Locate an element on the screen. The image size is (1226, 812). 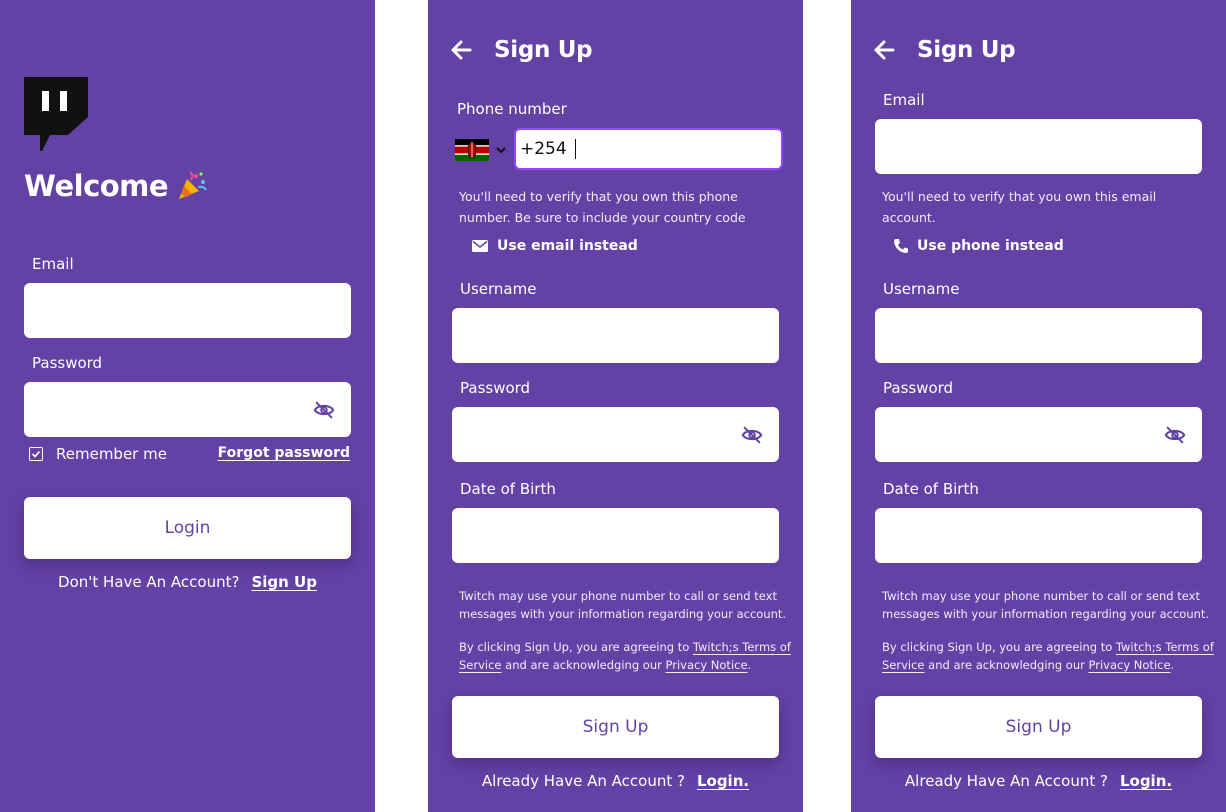
phone-label: Phone number is located at coordinates (512, 109).